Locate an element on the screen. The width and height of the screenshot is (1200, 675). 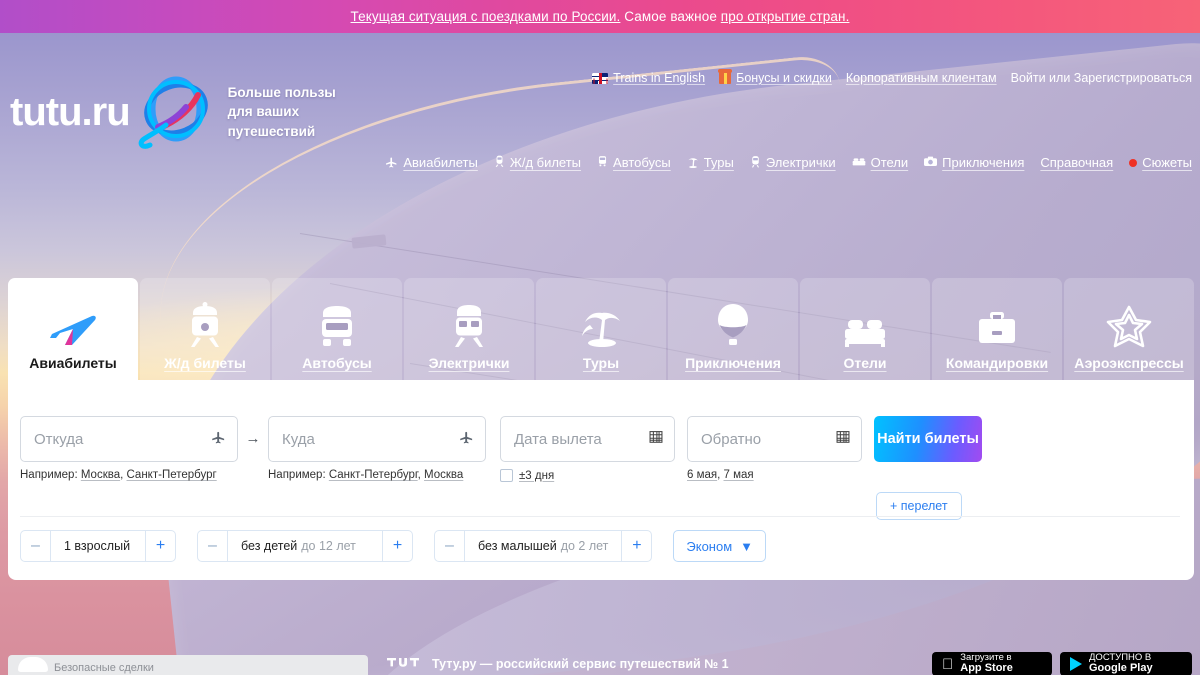
tab-aeroexpress: Аэроэкспрессы is located at coordinates (1129, 329).